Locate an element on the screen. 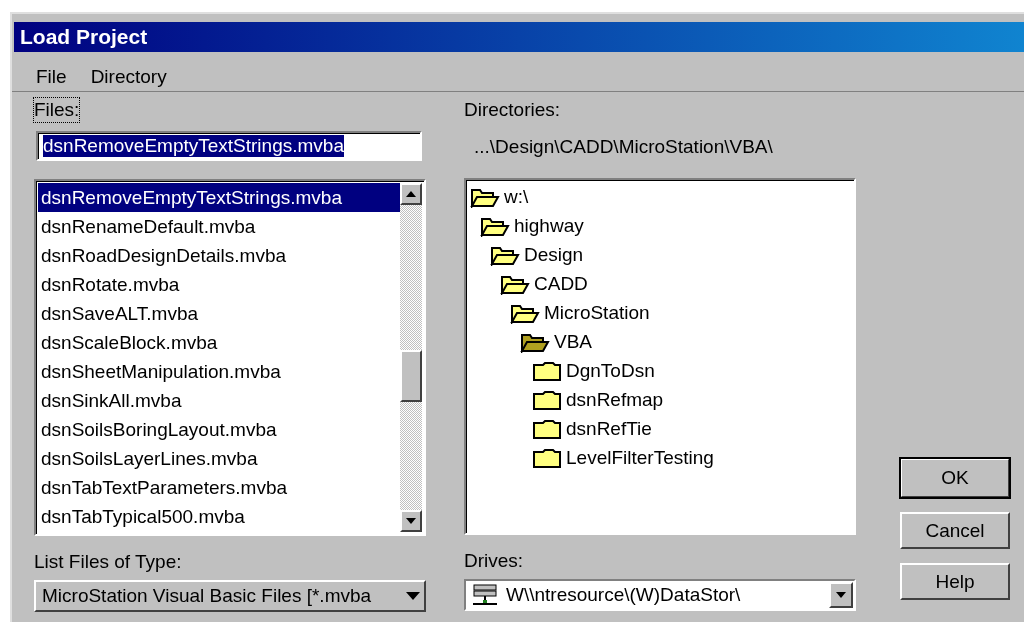 The height and width of the screenshot is (622, 1024). filename-entry: dsnScaleBlock.mvba is located at coordinates (219, 342).